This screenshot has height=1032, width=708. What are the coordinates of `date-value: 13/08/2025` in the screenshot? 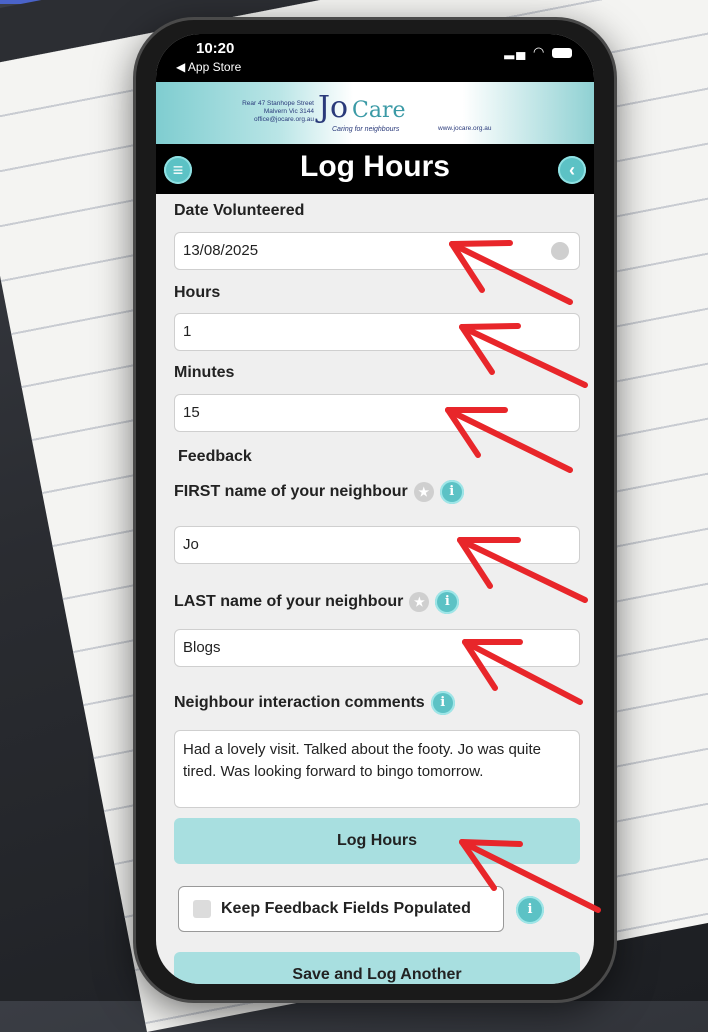 It's located at (221, 250).